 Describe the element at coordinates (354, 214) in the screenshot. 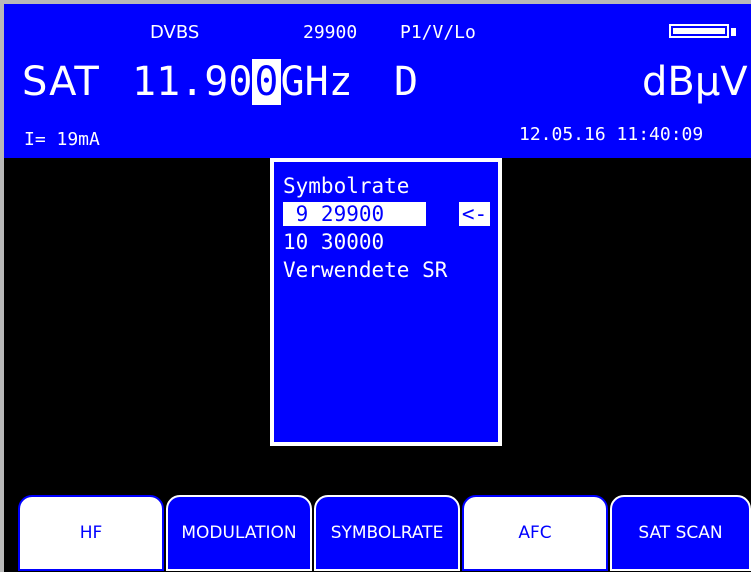

I see `menu-item-selected: 9 29900` at that location.